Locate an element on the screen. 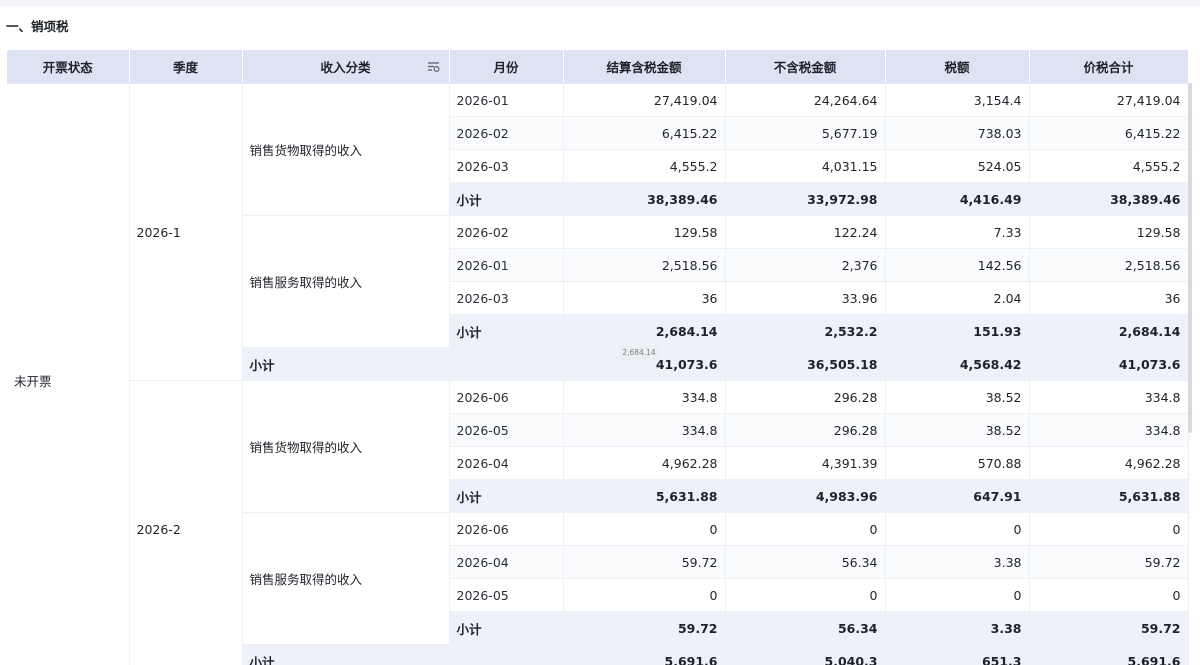  cell-invoice-status: 未开票 is located at coordinates (68, 374).